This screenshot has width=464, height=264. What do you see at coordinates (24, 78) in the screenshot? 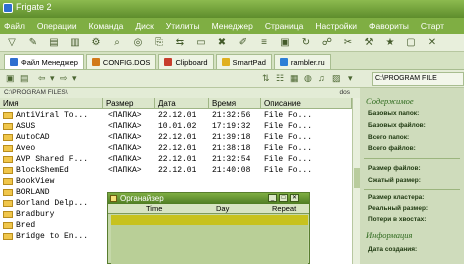
I see `drive-list-icon: ▤` at bounding box center [24, 78].